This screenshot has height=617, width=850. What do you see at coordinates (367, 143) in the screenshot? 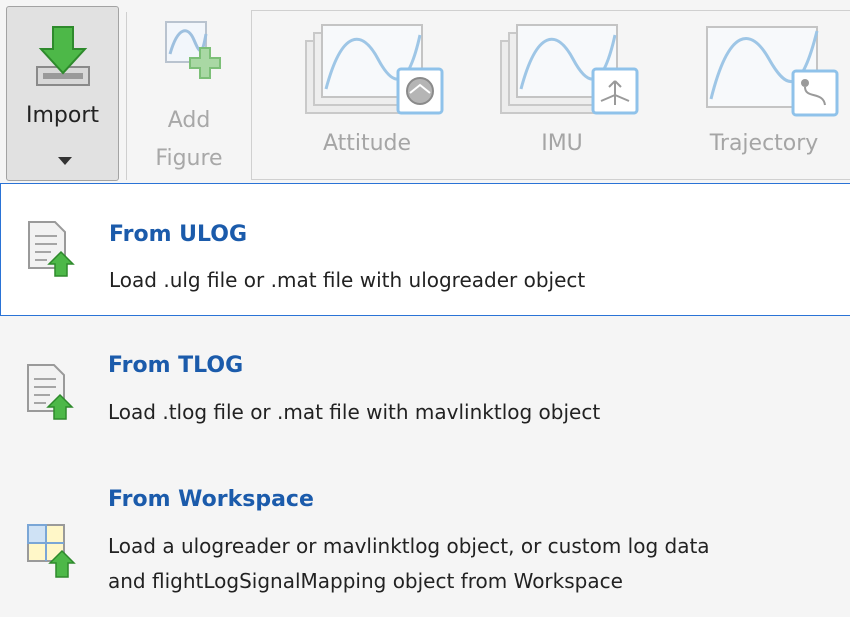
I see `gallery-label-attitude: Attitude` at bounding box center [367, 143].